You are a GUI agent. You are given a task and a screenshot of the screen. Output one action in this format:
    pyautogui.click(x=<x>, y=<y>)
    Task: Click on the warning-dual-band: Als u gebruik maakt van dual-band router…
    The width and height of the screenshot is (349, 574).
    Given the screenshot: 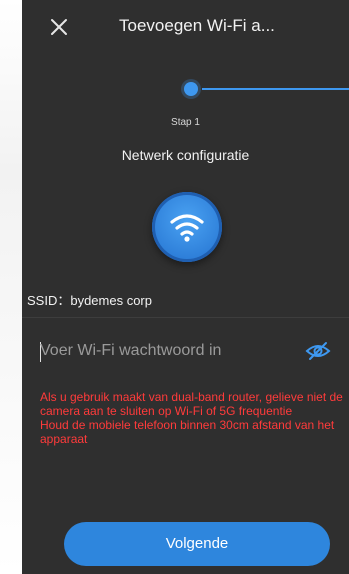 What is the action you would take?
    pyautogui.click(x=191, y=404)
    